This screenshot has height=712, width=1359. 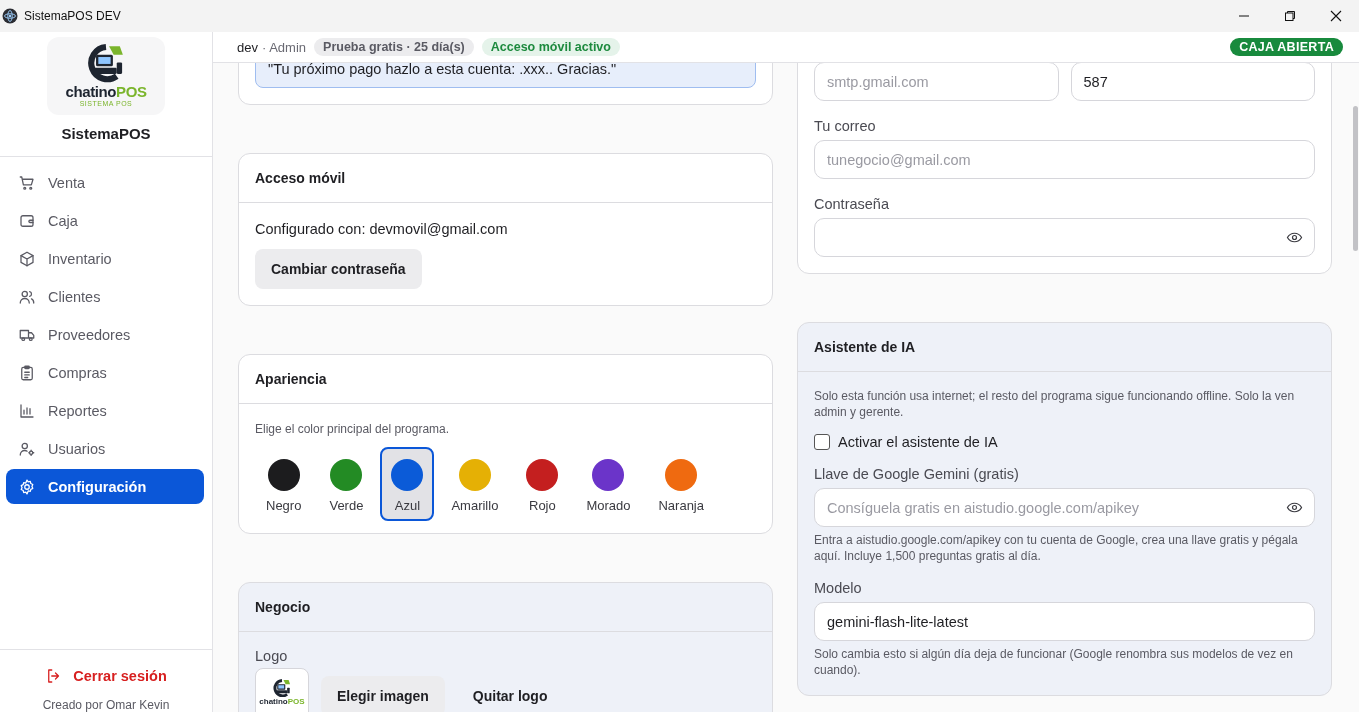 I want to click on scrollbar-thumb, so click(x=1355, y=178).